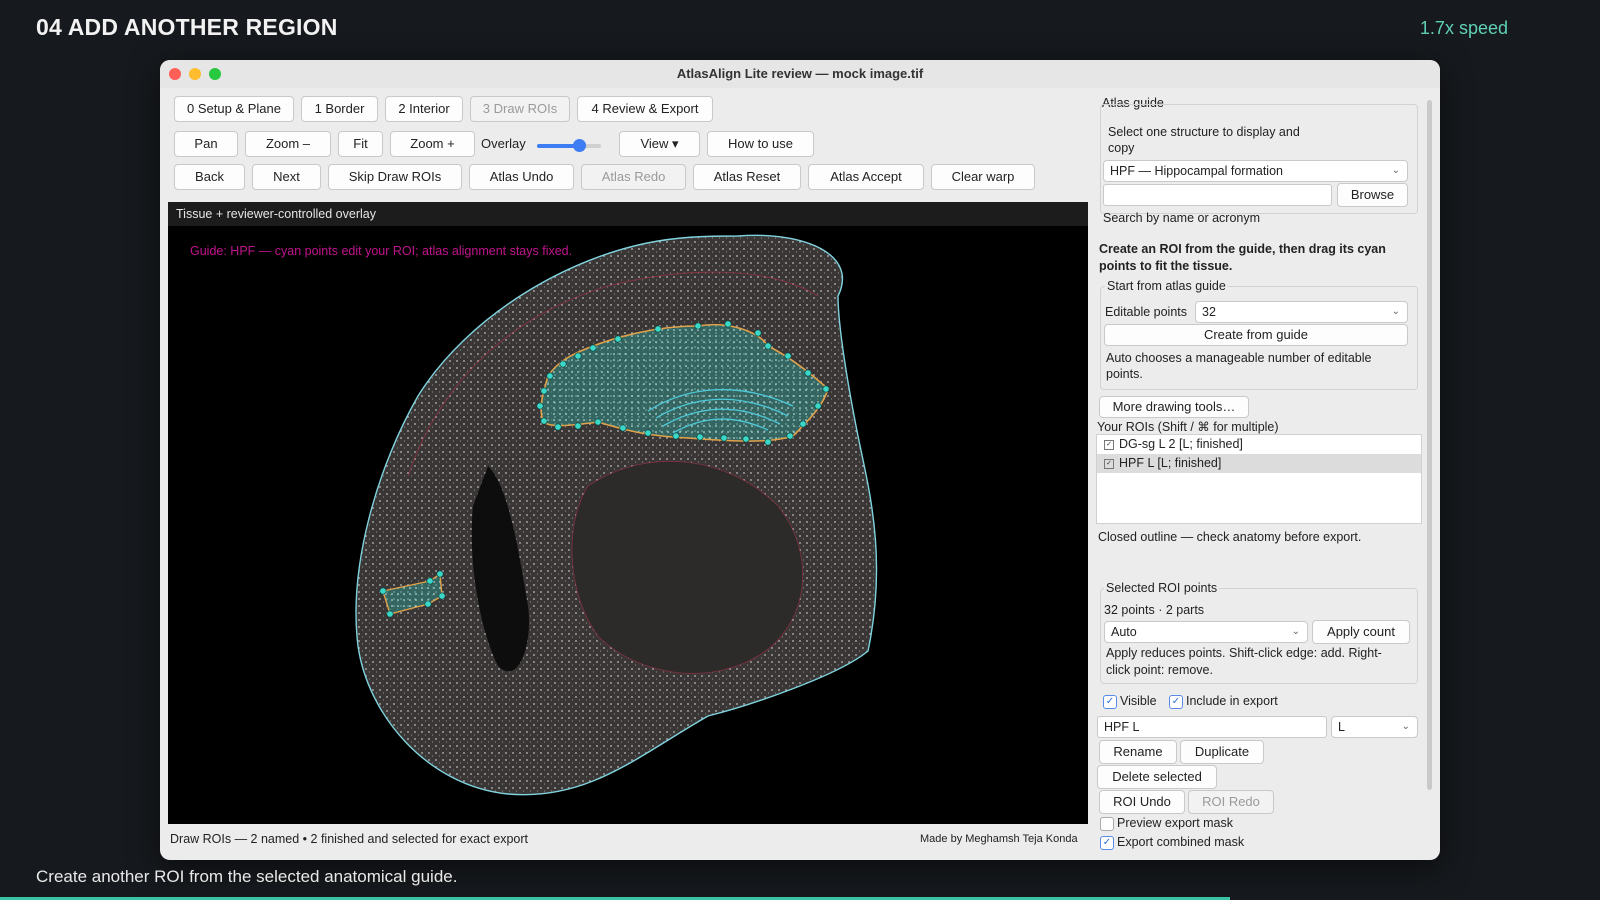 This screenshot has height=900, width=1600. What do you see at coordinates (503, 143) in the screenshot?
I see `overlay-label: Overlay` at bounding box center [503, 143].